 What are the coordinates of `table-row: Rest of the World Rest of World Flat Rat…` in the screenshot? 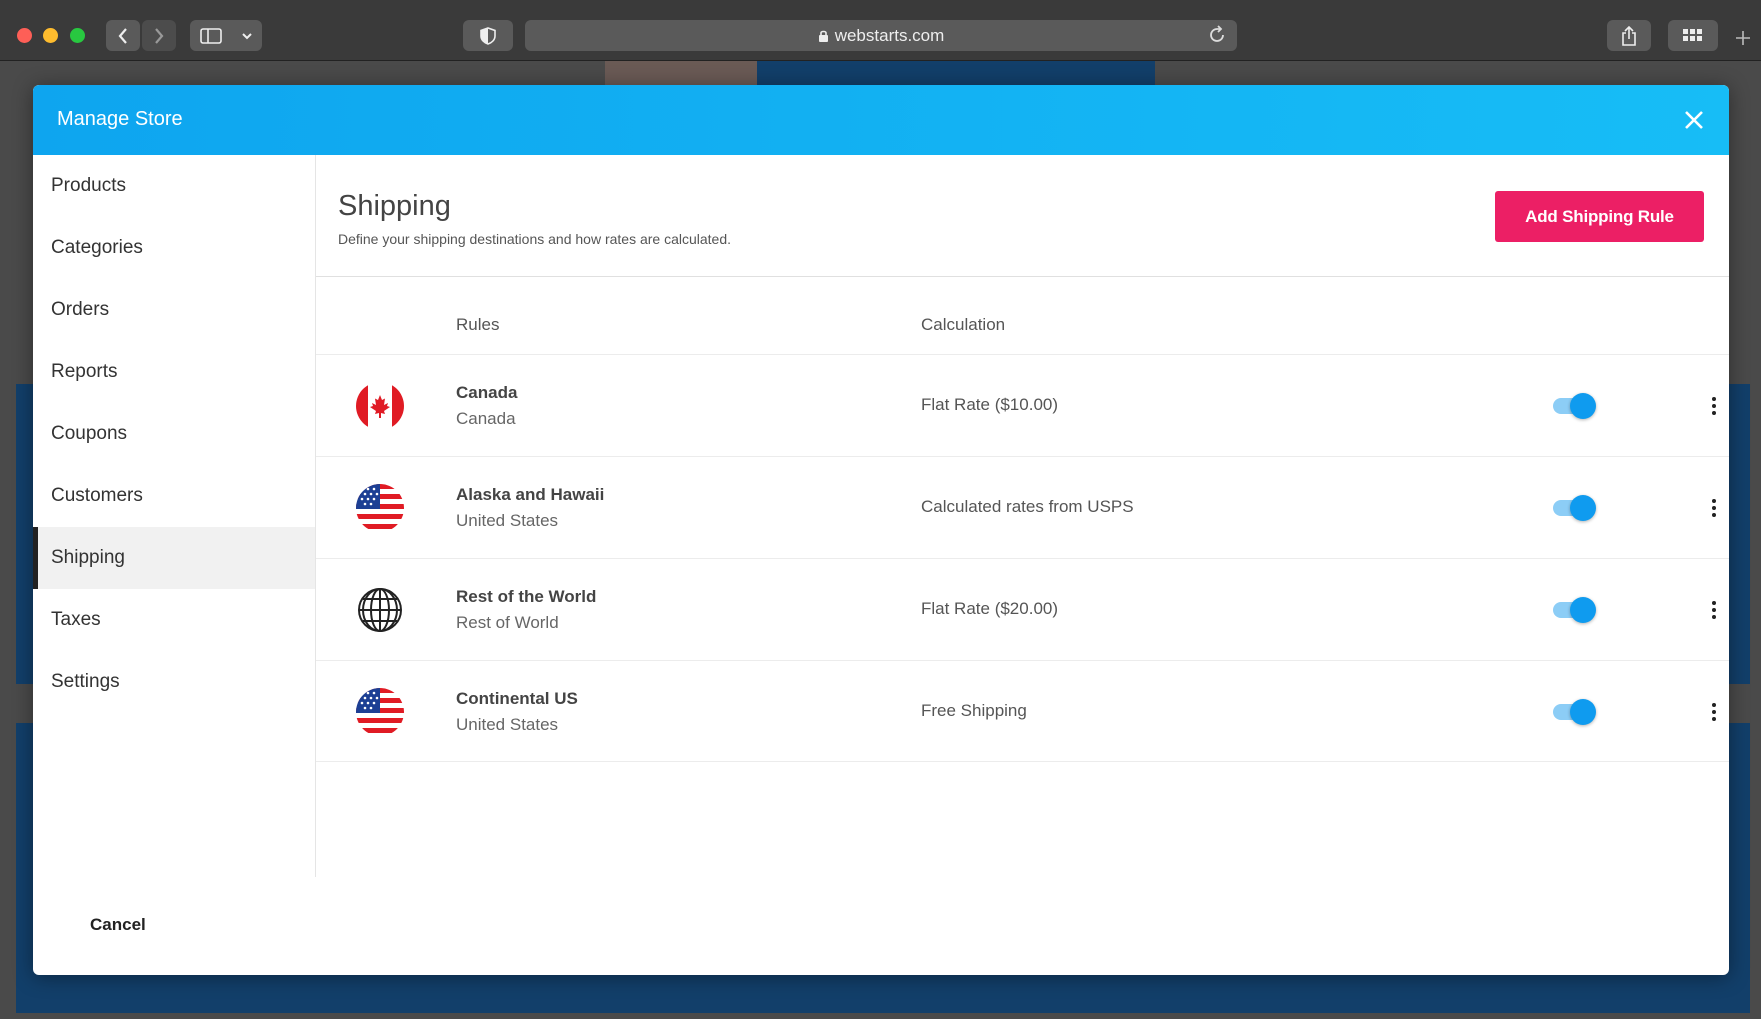 It's located at (1022, 609).